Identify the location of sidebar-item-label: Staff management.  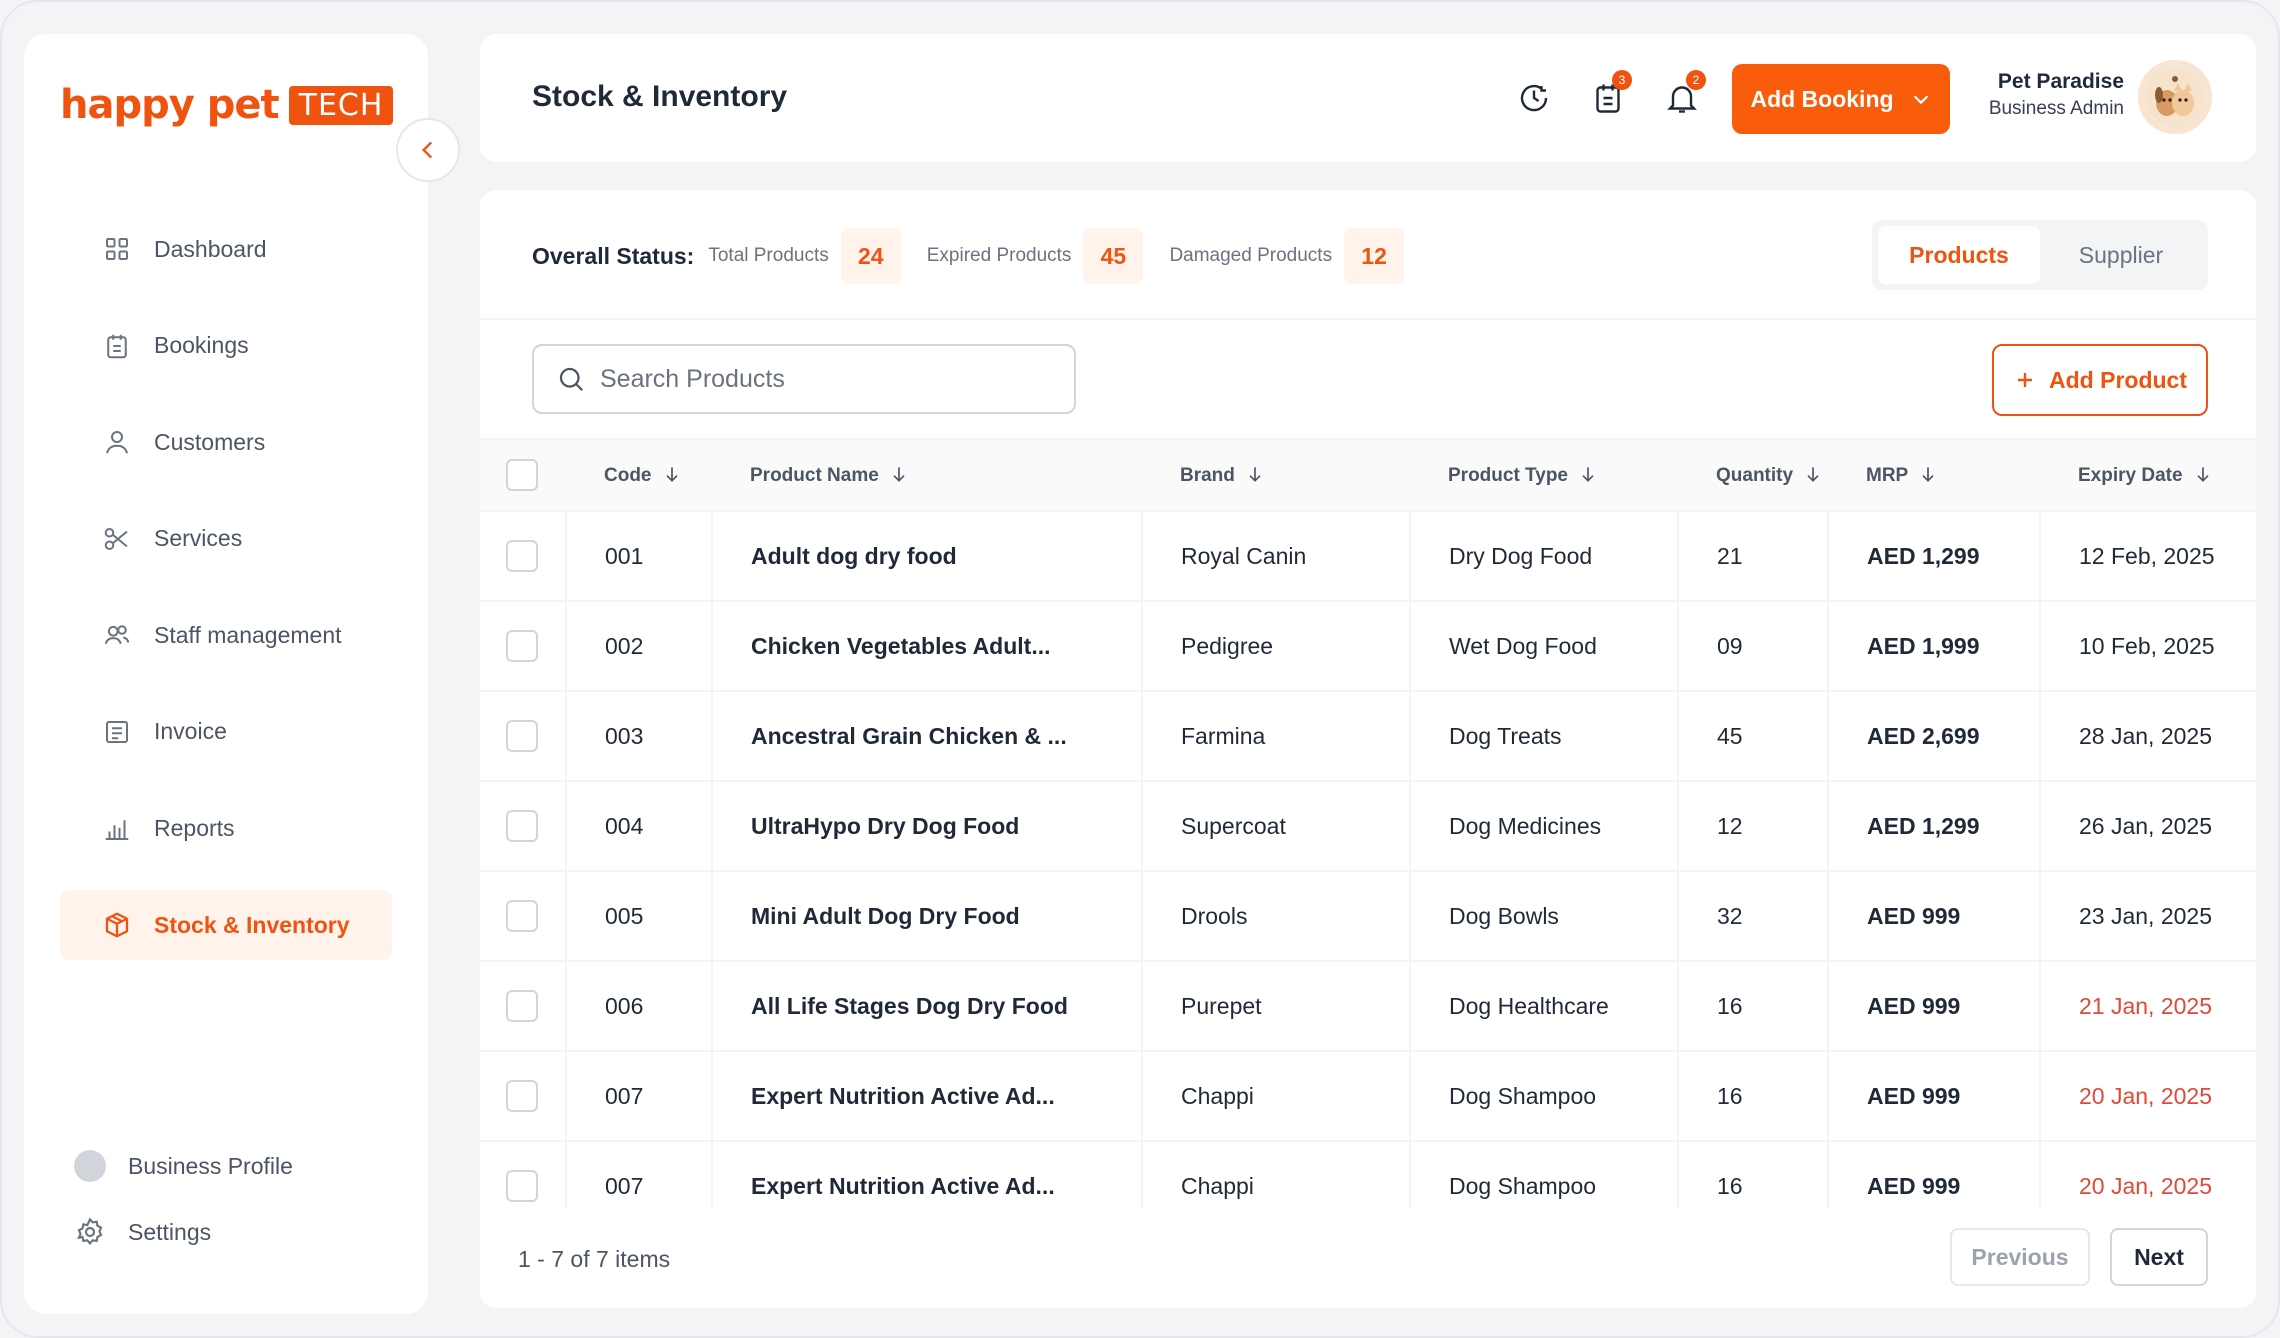
(248, 634).